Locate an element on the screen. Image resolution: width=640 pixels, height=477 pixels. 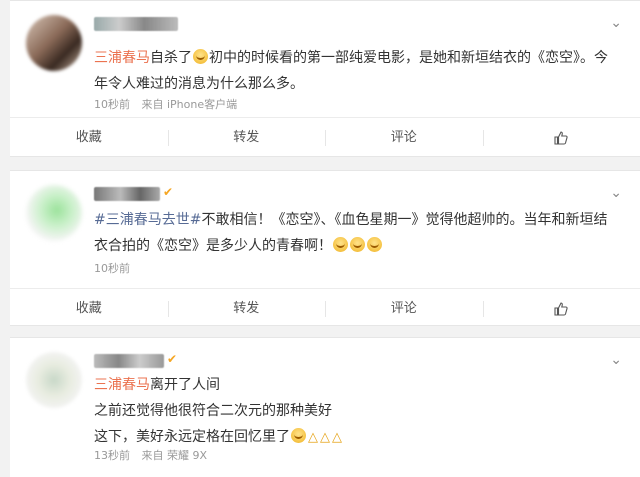
post-line-3-text: 这下，美好永远定格在回忆里了 is located at coordinates (192, 437).